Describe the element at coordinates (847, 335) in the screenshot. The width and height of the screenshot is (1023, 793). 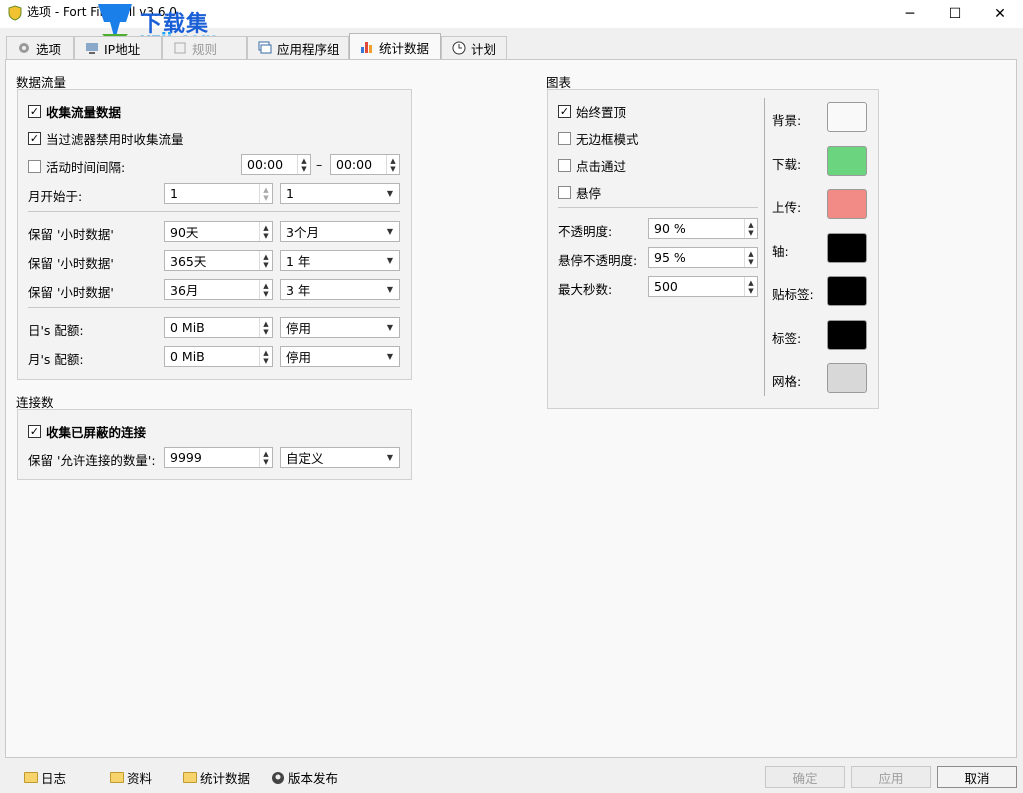
I see `labels-color-button` at that location.